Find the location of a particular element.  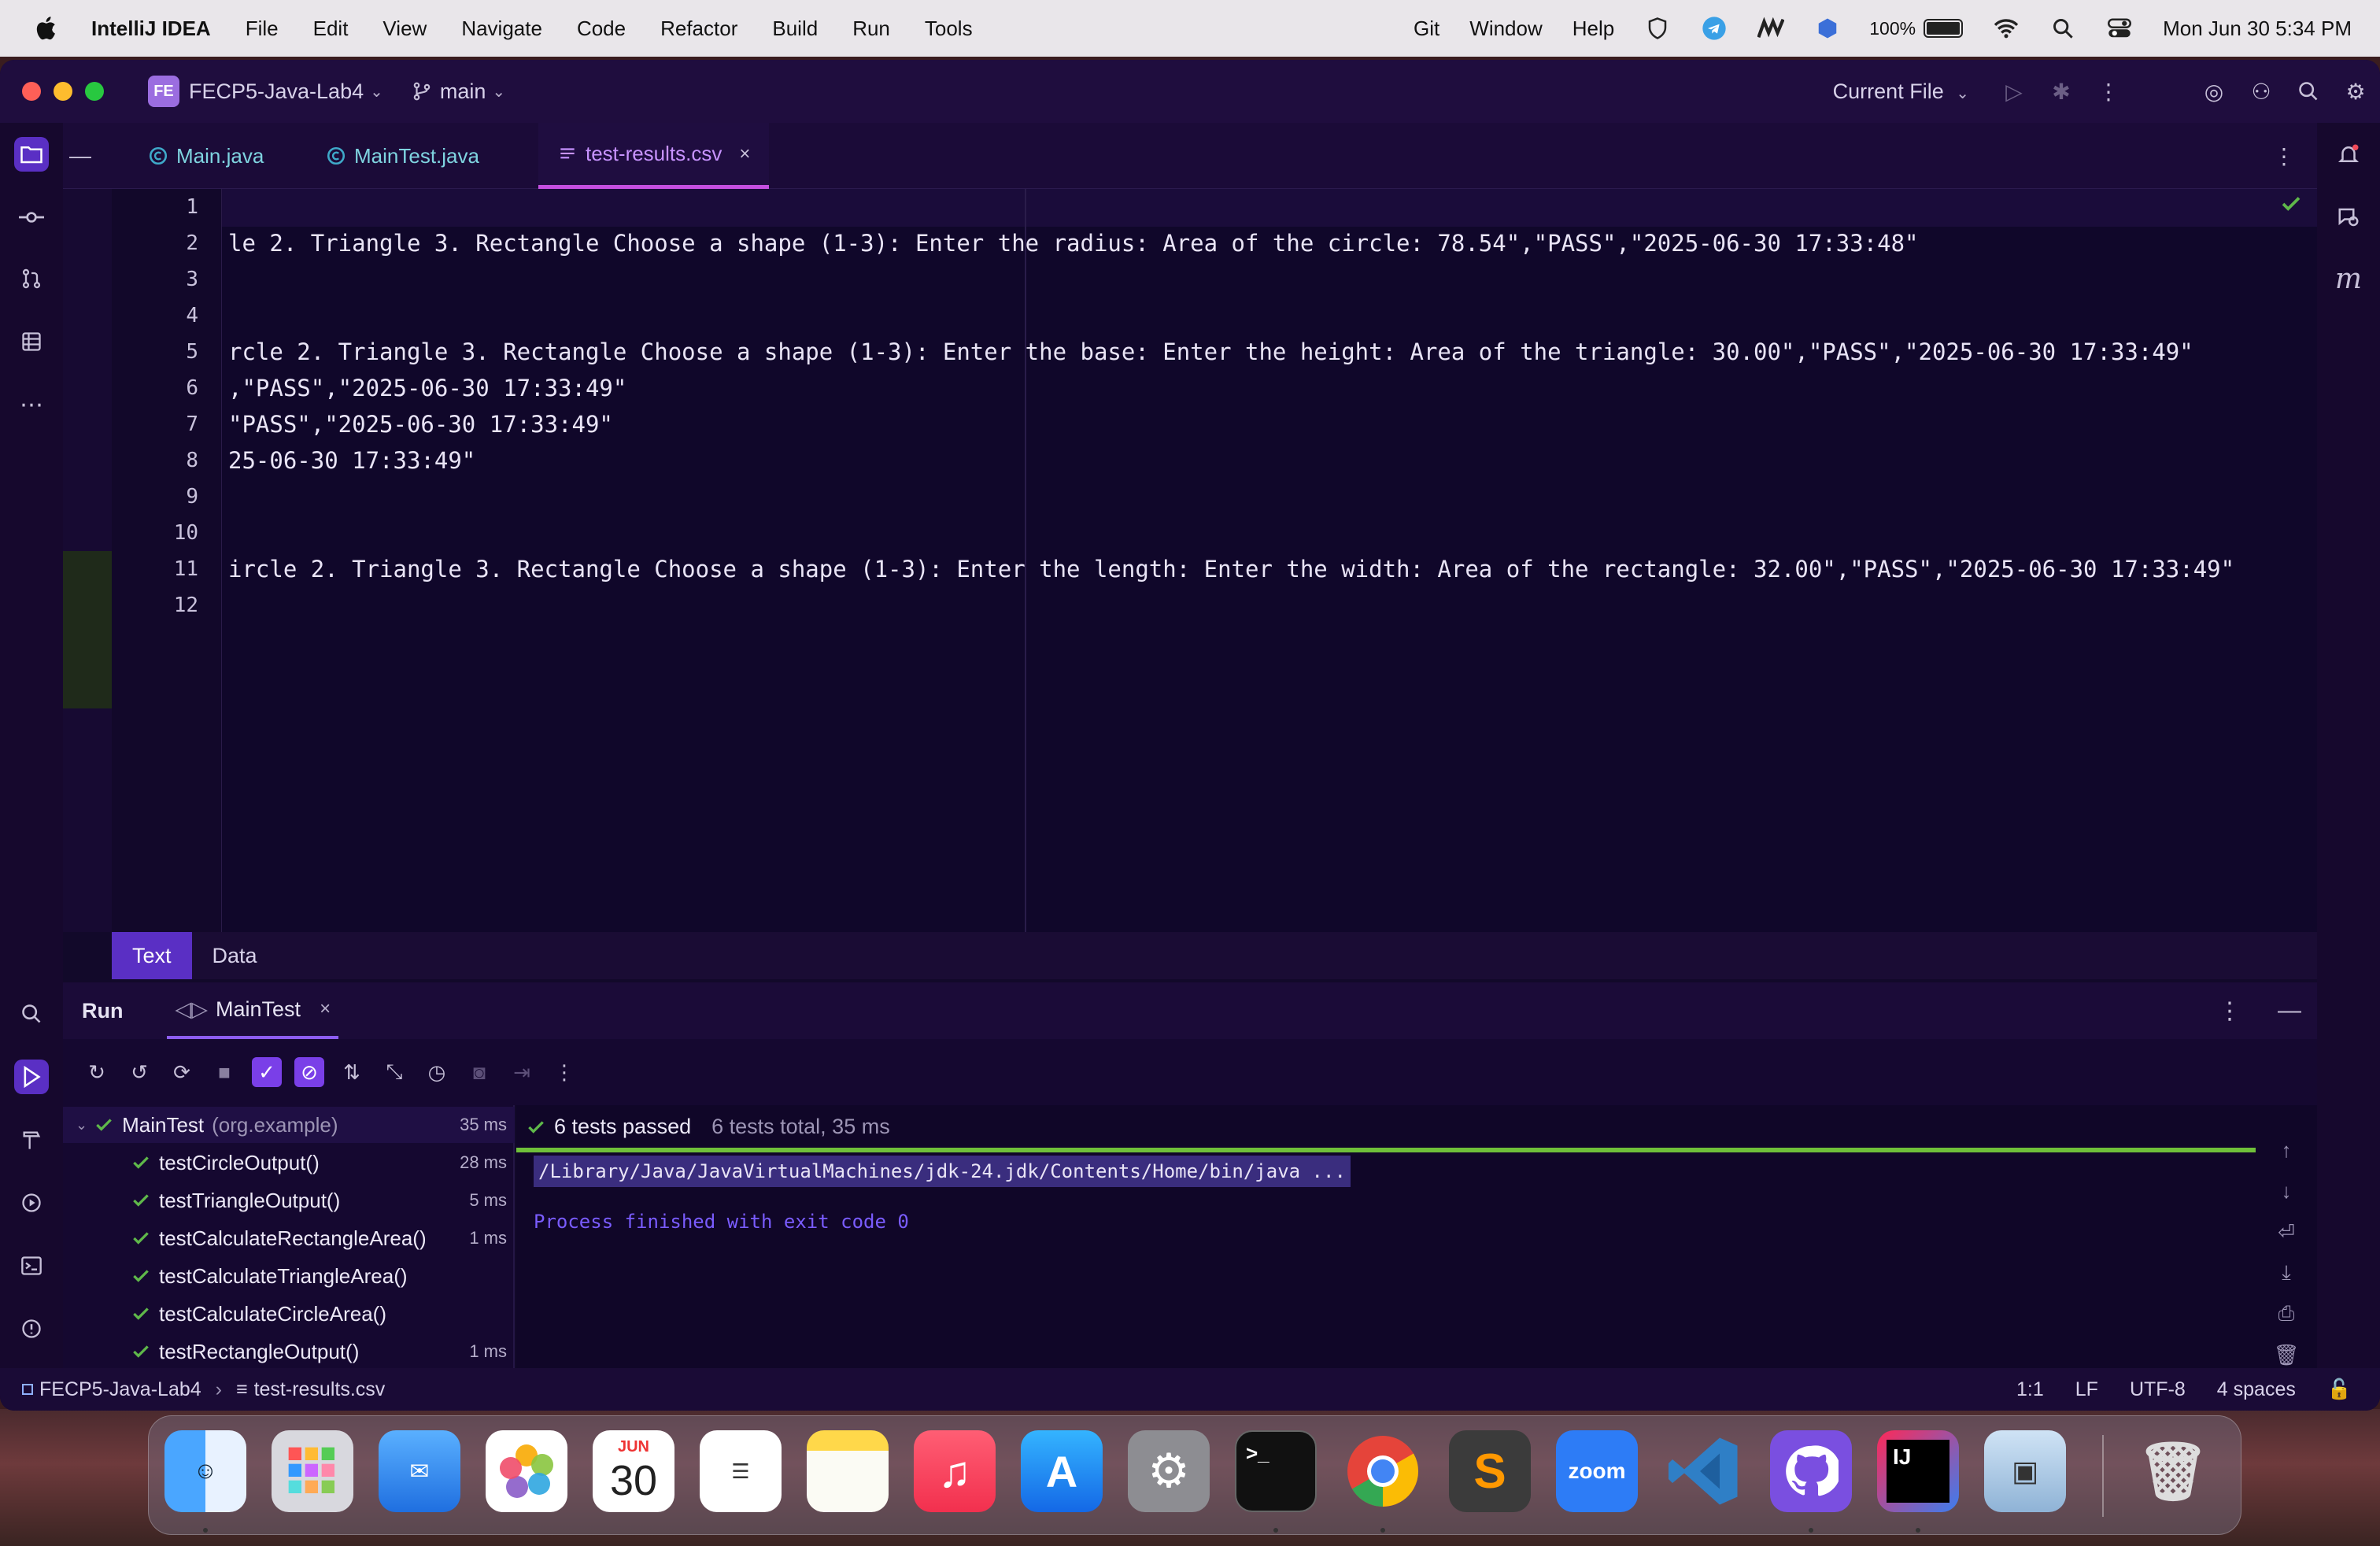

telegram-icon is located at coordinates (1715, 28).